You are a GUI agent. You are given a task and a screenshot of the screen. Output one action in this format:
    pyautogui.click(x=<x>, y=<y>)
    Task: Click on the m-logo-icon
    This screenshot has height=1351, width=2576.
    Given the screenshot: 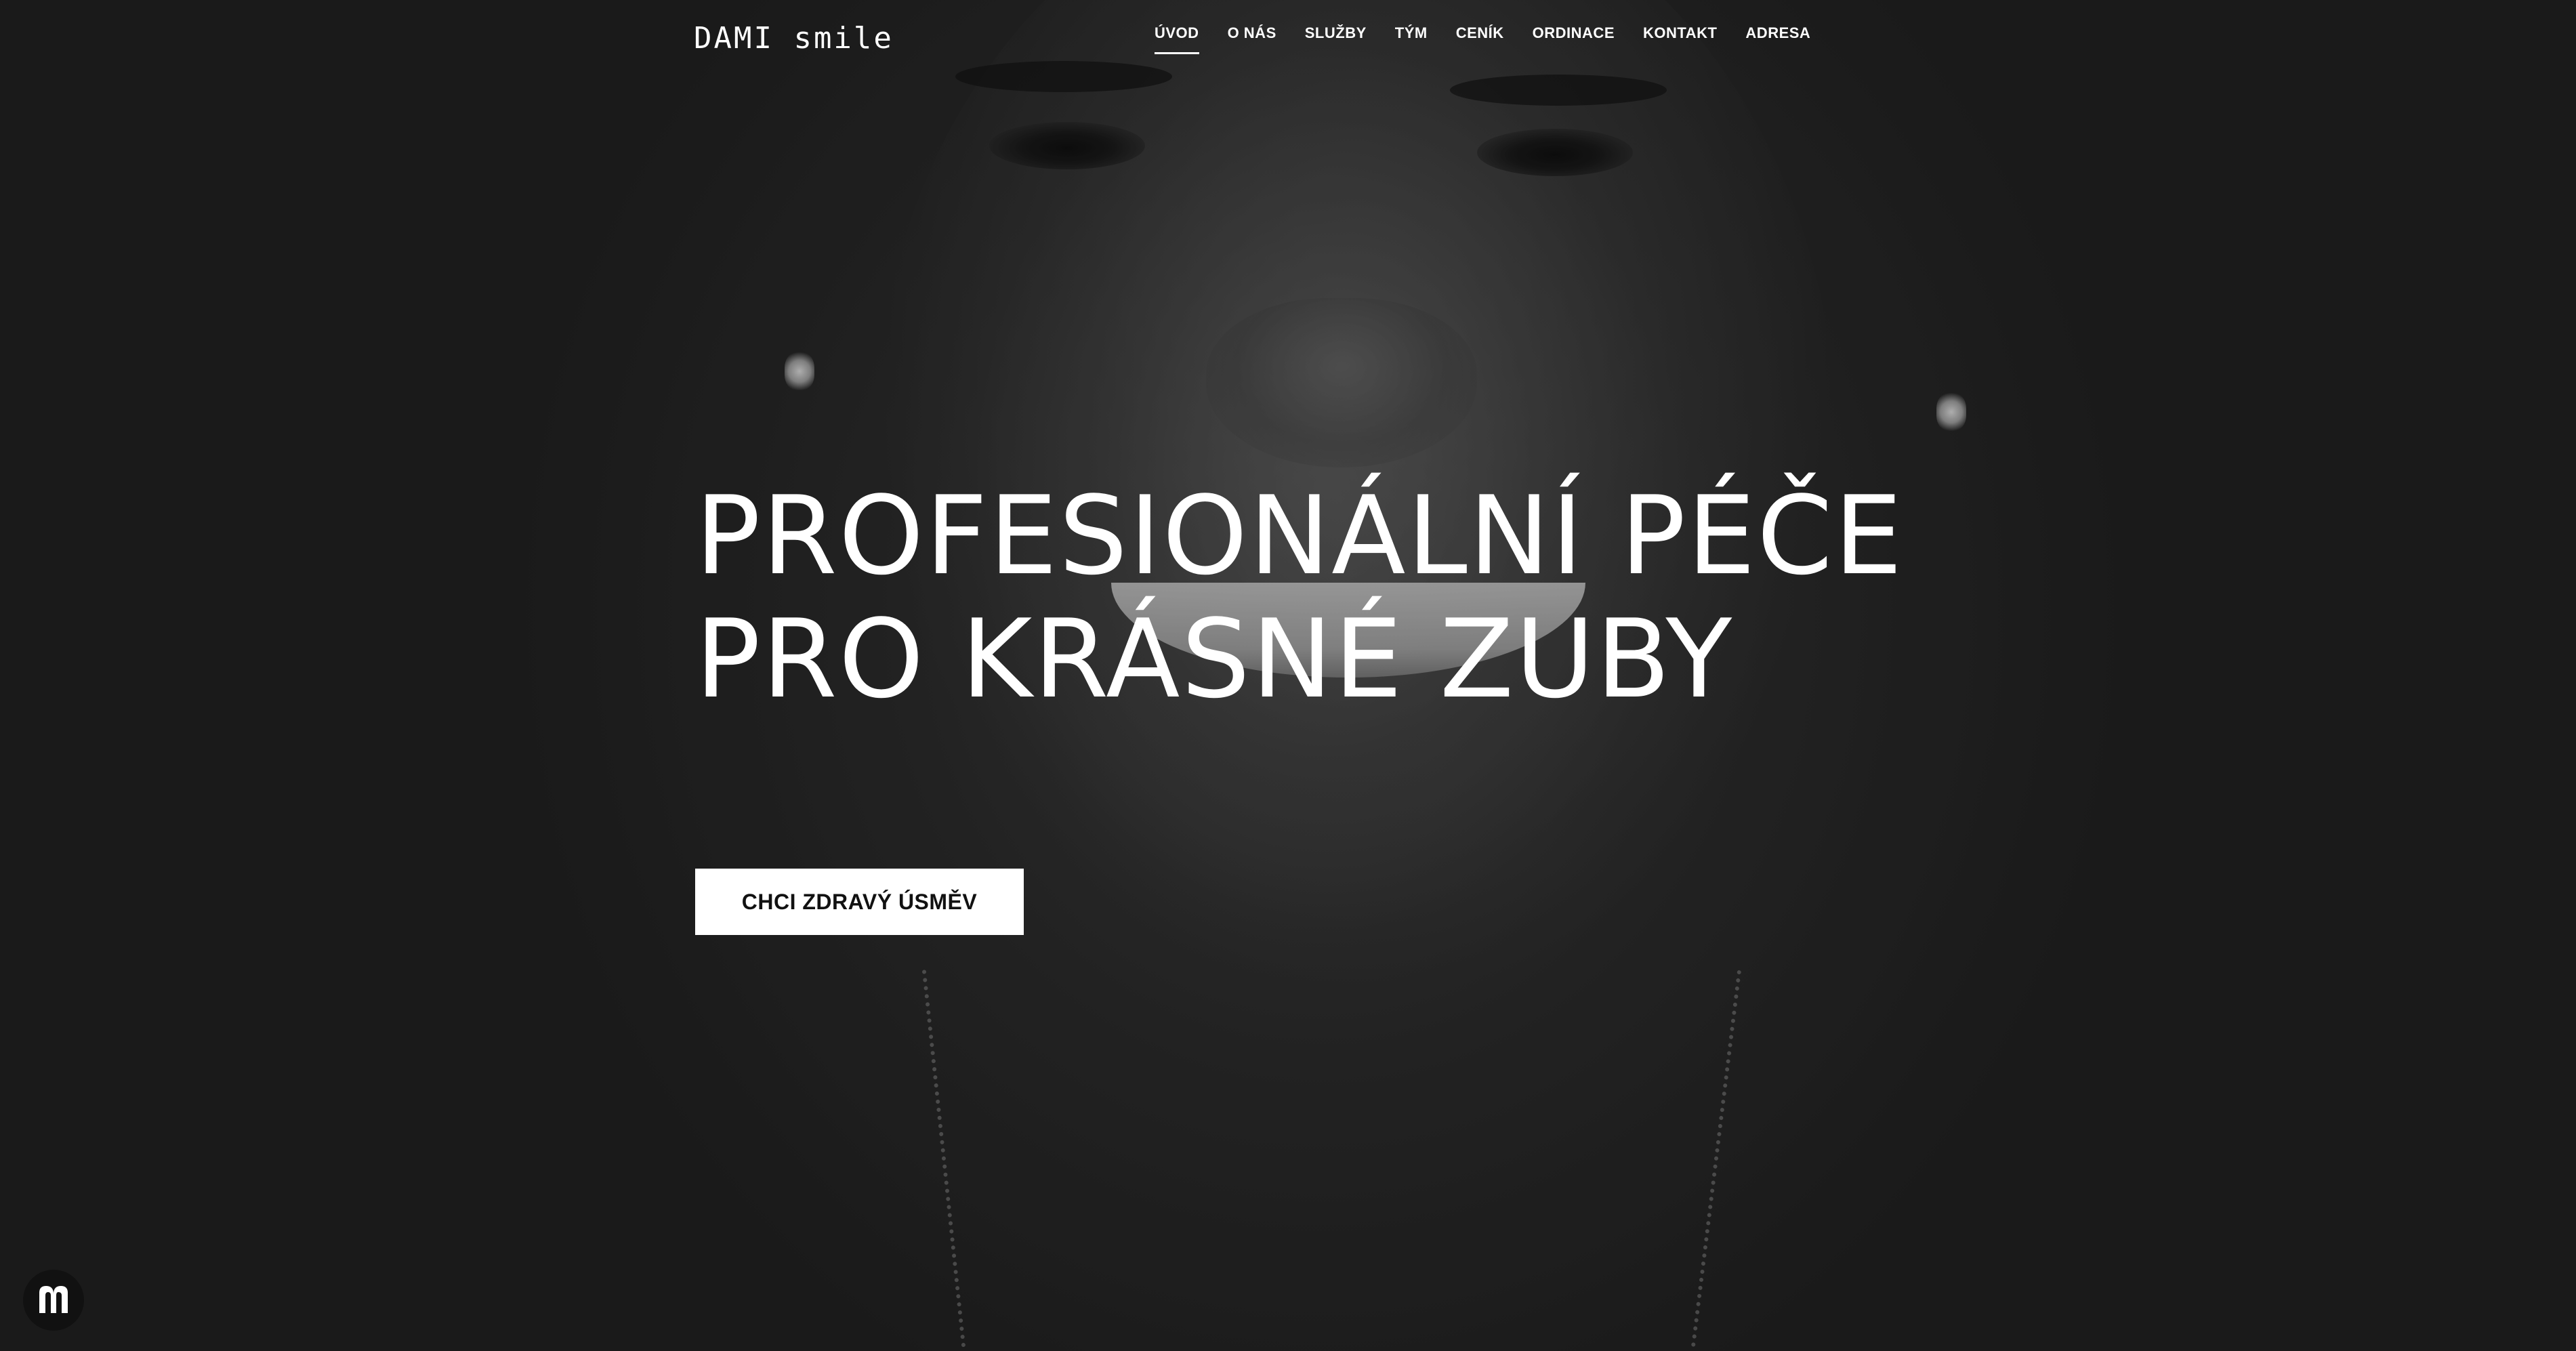 What is the action you would take?
    pyautogui.click(x=53, y=1300)
    